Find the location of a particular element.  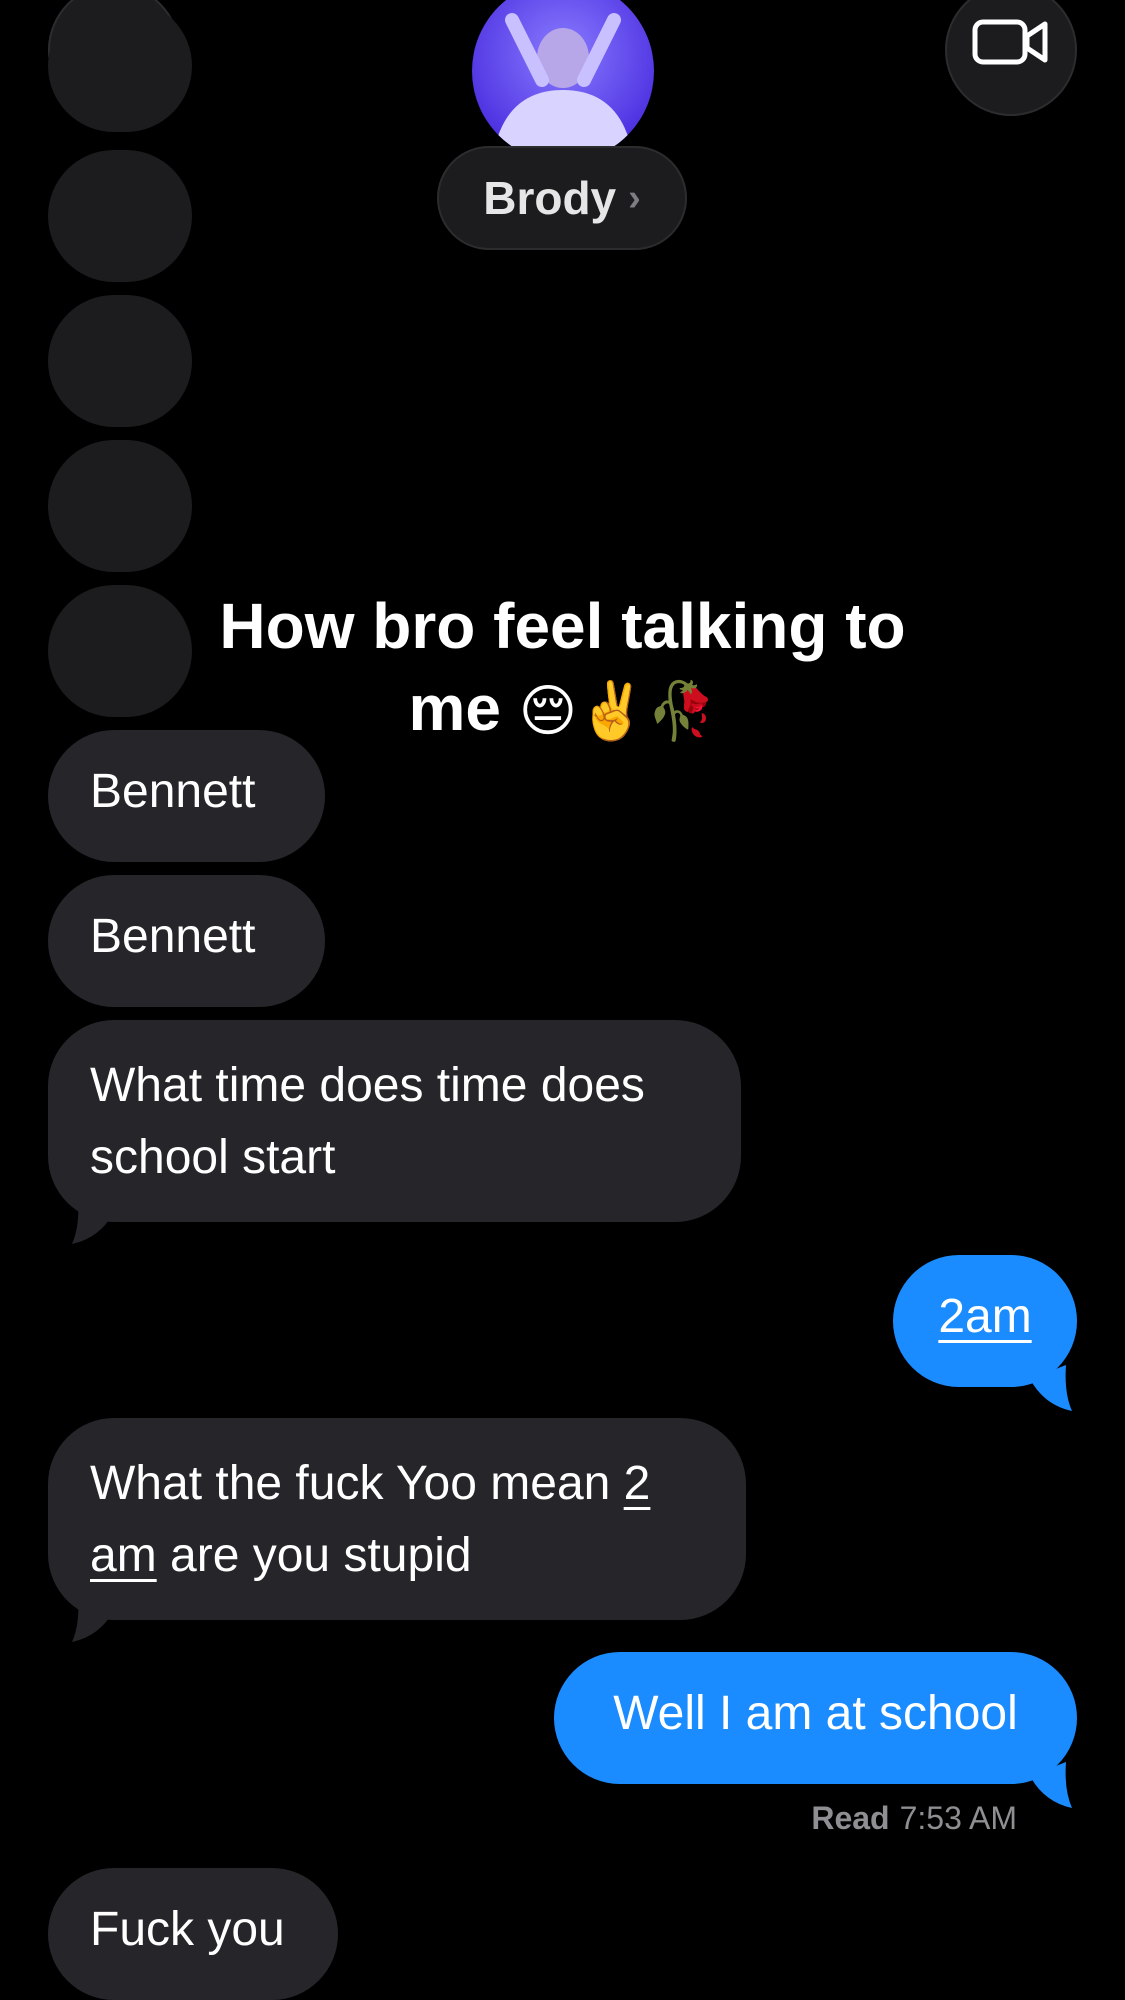

caption-emojis: 😔✌️🥀 is located at coordinates (617, 710).